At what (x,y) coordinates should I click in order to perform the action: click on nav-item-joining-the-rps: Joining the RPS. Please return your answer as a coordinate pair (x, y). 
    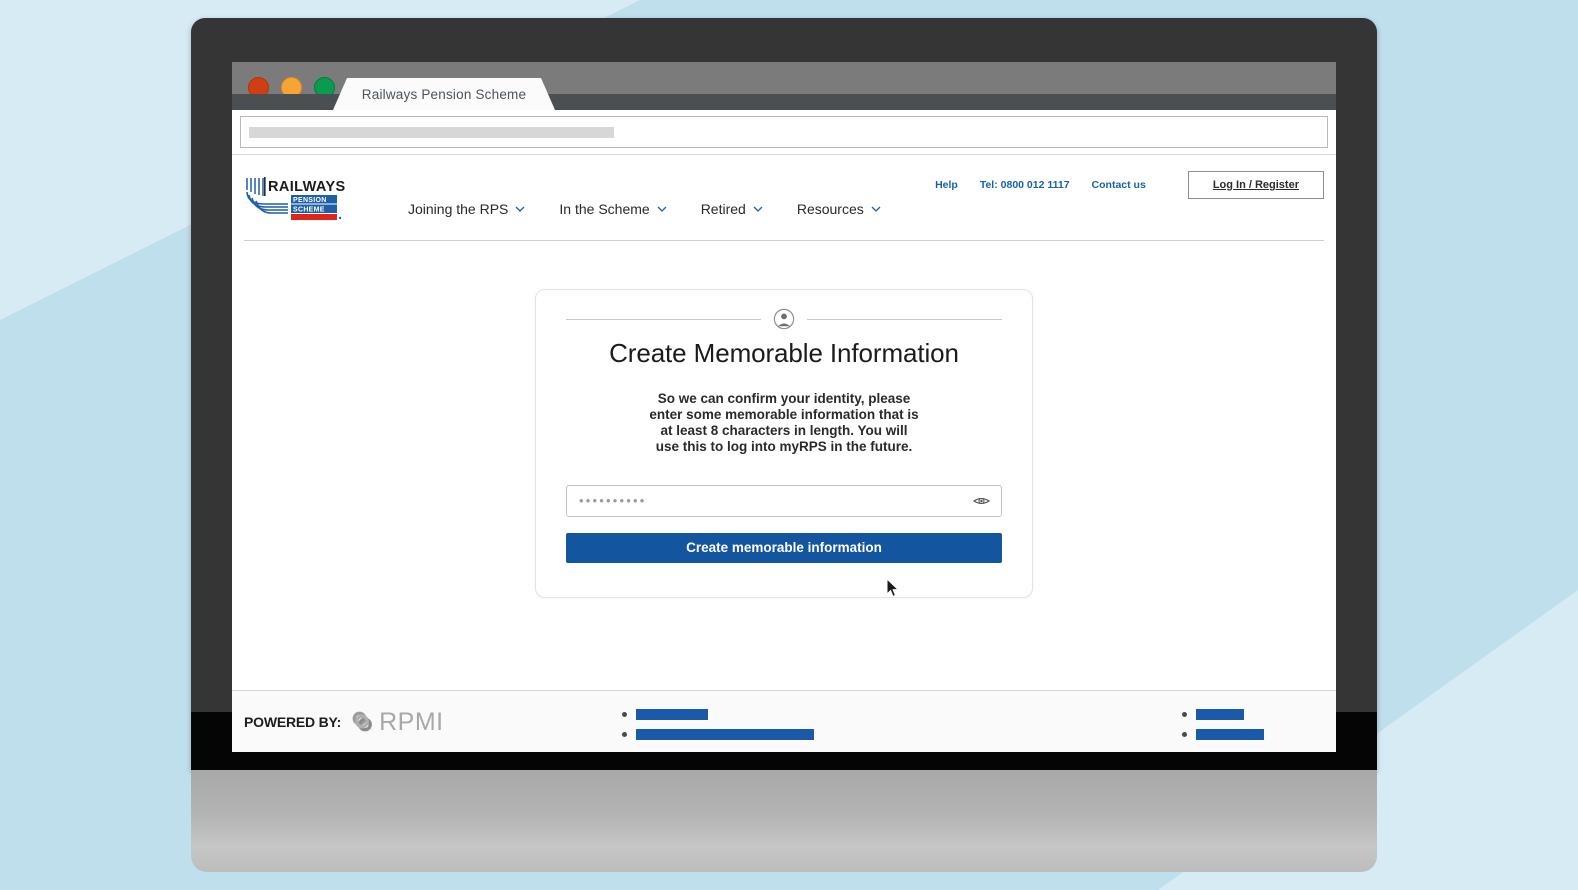
    Looking at the image, I should click on (466, 209).